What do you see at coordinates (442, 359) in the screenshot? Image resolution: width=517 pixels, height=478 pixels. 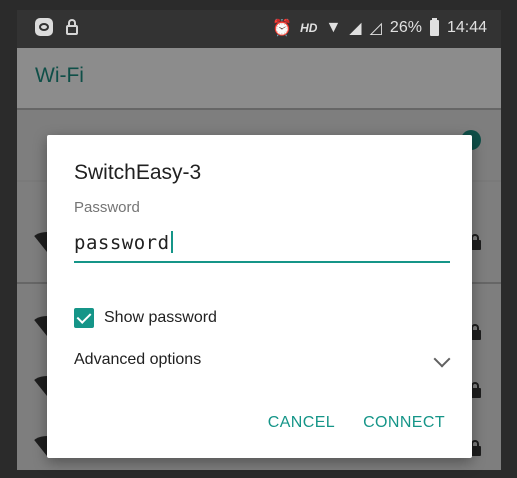 I see `chevron-down-icon` at bounding box center [442, 359].